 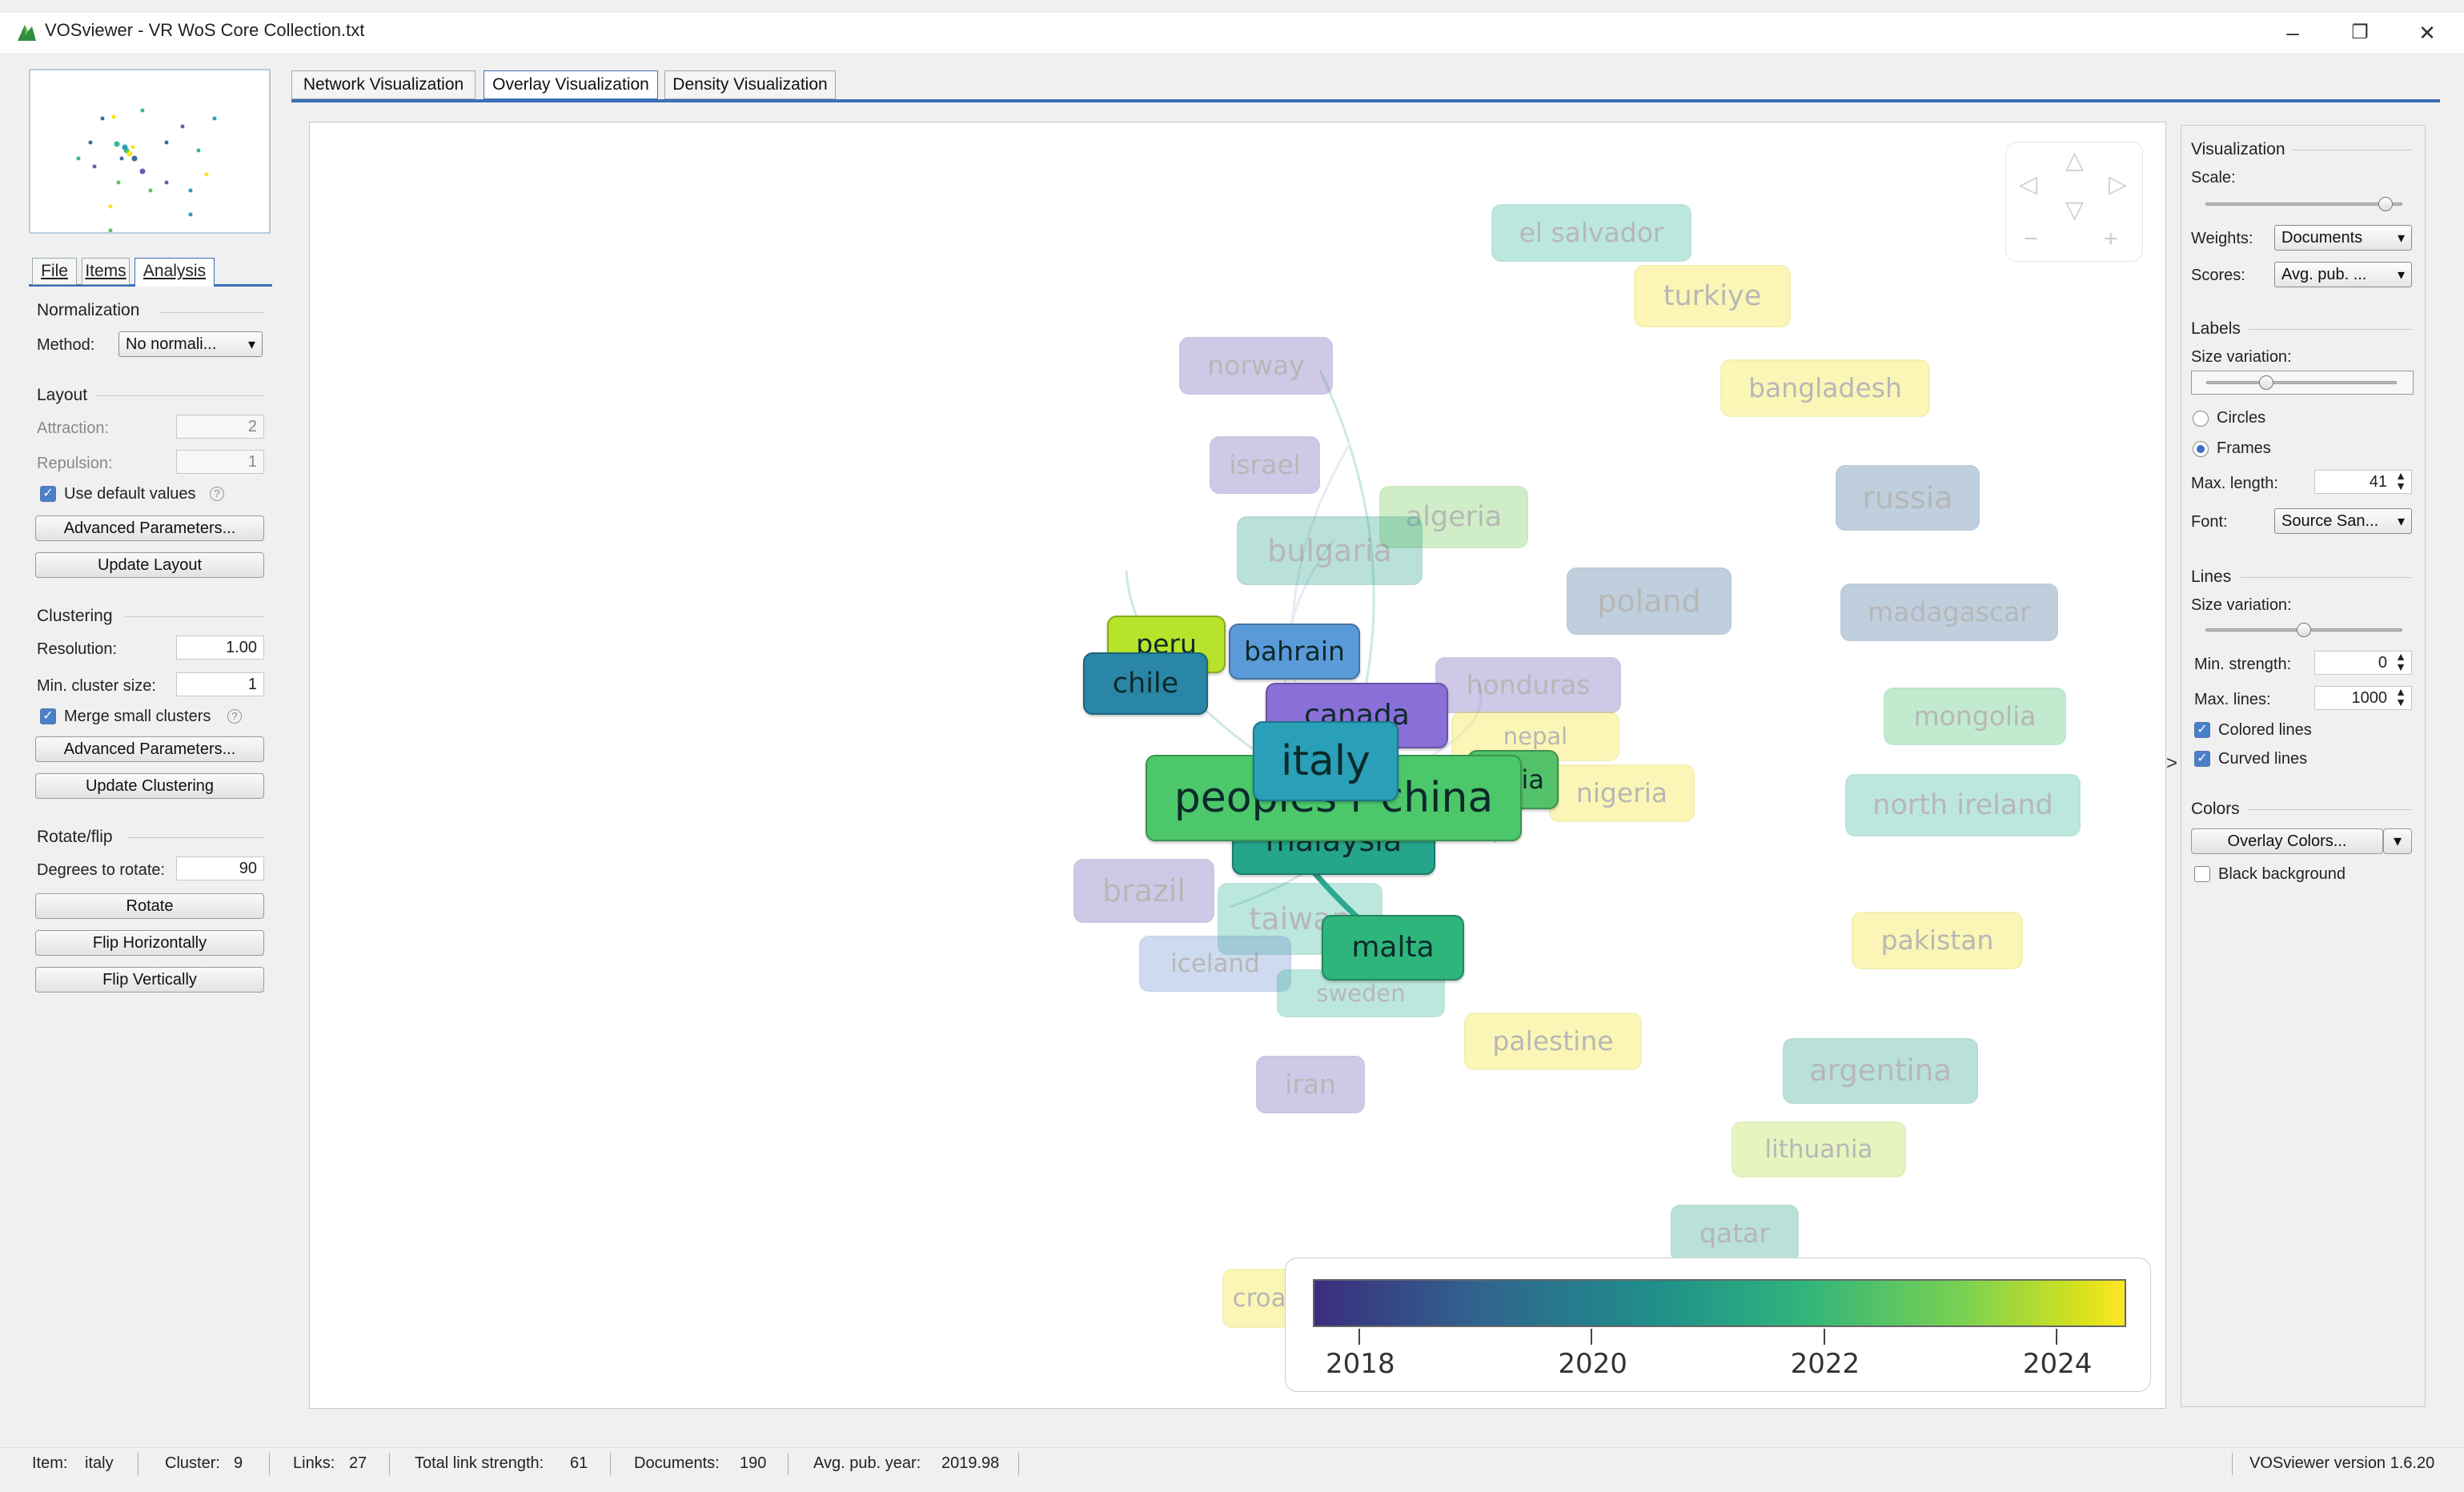 I want to click on node-el-salvador: el salvador, so click(x=1591, y=233).